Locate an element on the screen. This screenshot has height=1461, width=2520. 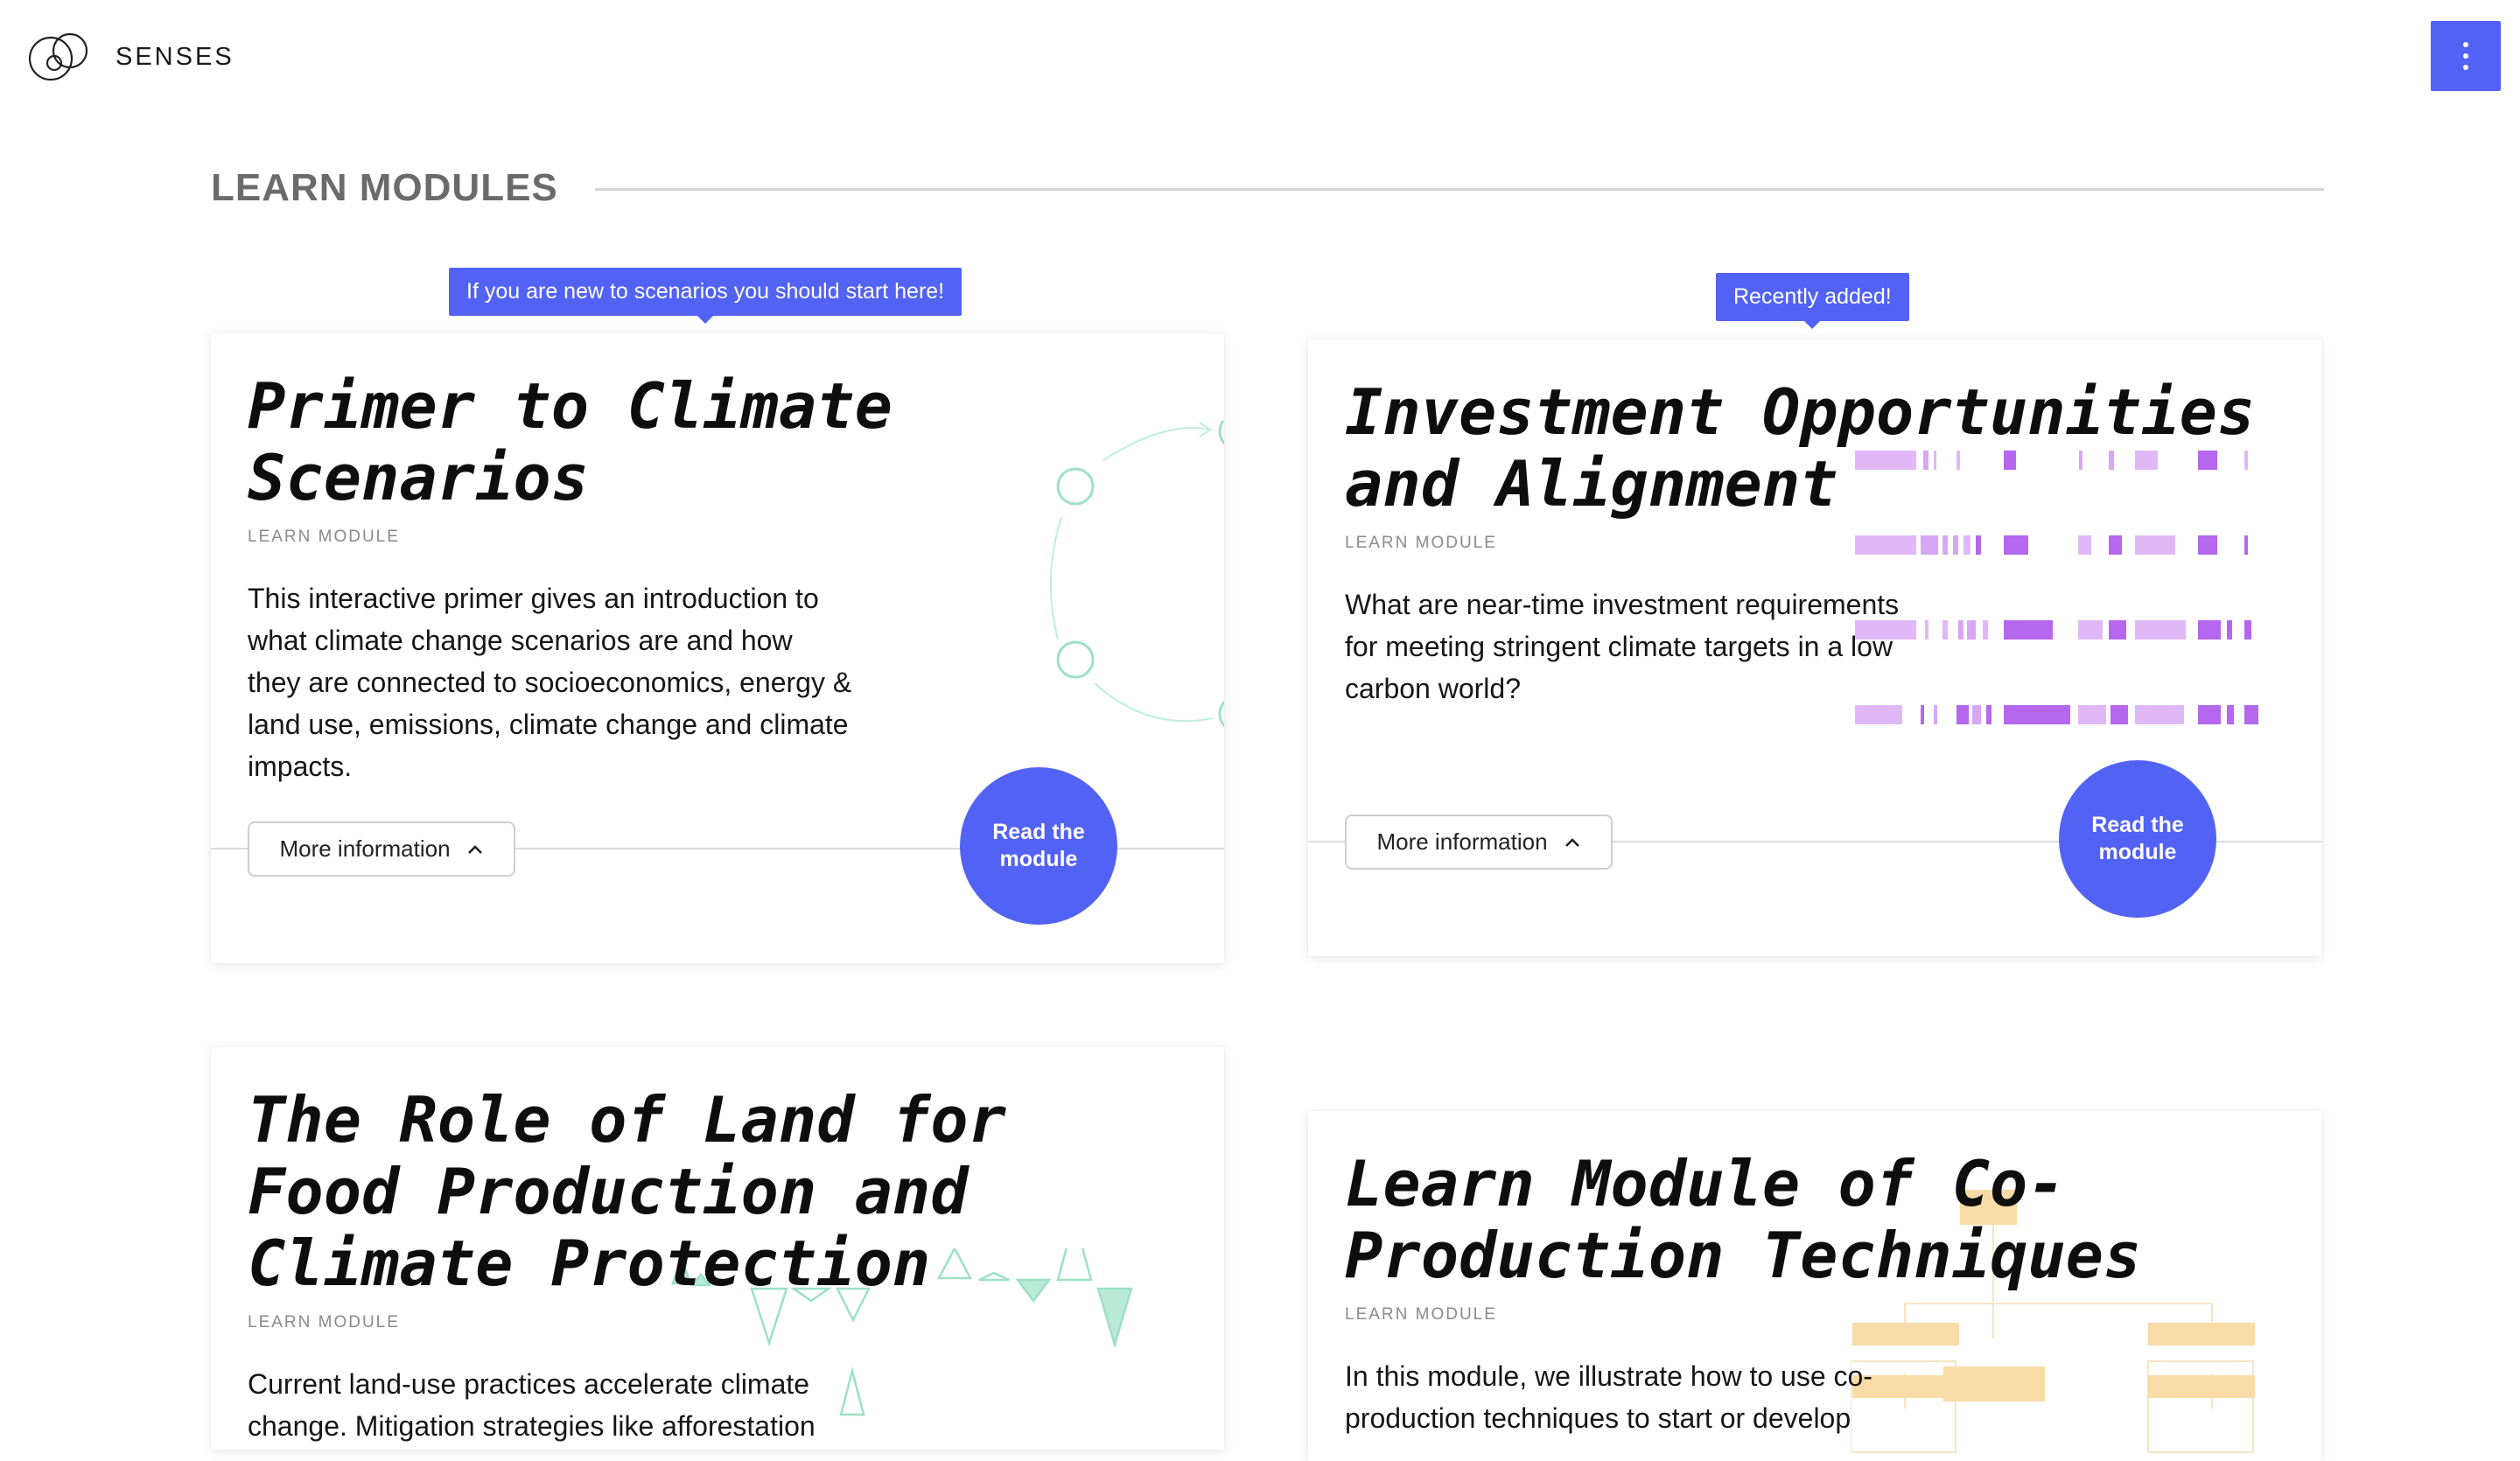
section-divider is located at coordinates (1459, 190).